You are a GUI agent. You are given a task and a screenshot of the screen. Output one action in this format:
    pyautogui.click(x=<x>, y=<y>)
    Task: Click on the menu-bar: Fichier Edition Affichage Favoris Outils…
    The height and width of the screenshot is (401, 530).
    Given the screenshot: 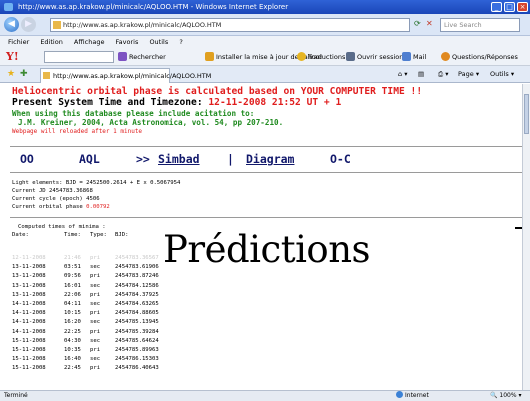 What is the action you would take?
    pyautogui.click(x=265, y=42)
    